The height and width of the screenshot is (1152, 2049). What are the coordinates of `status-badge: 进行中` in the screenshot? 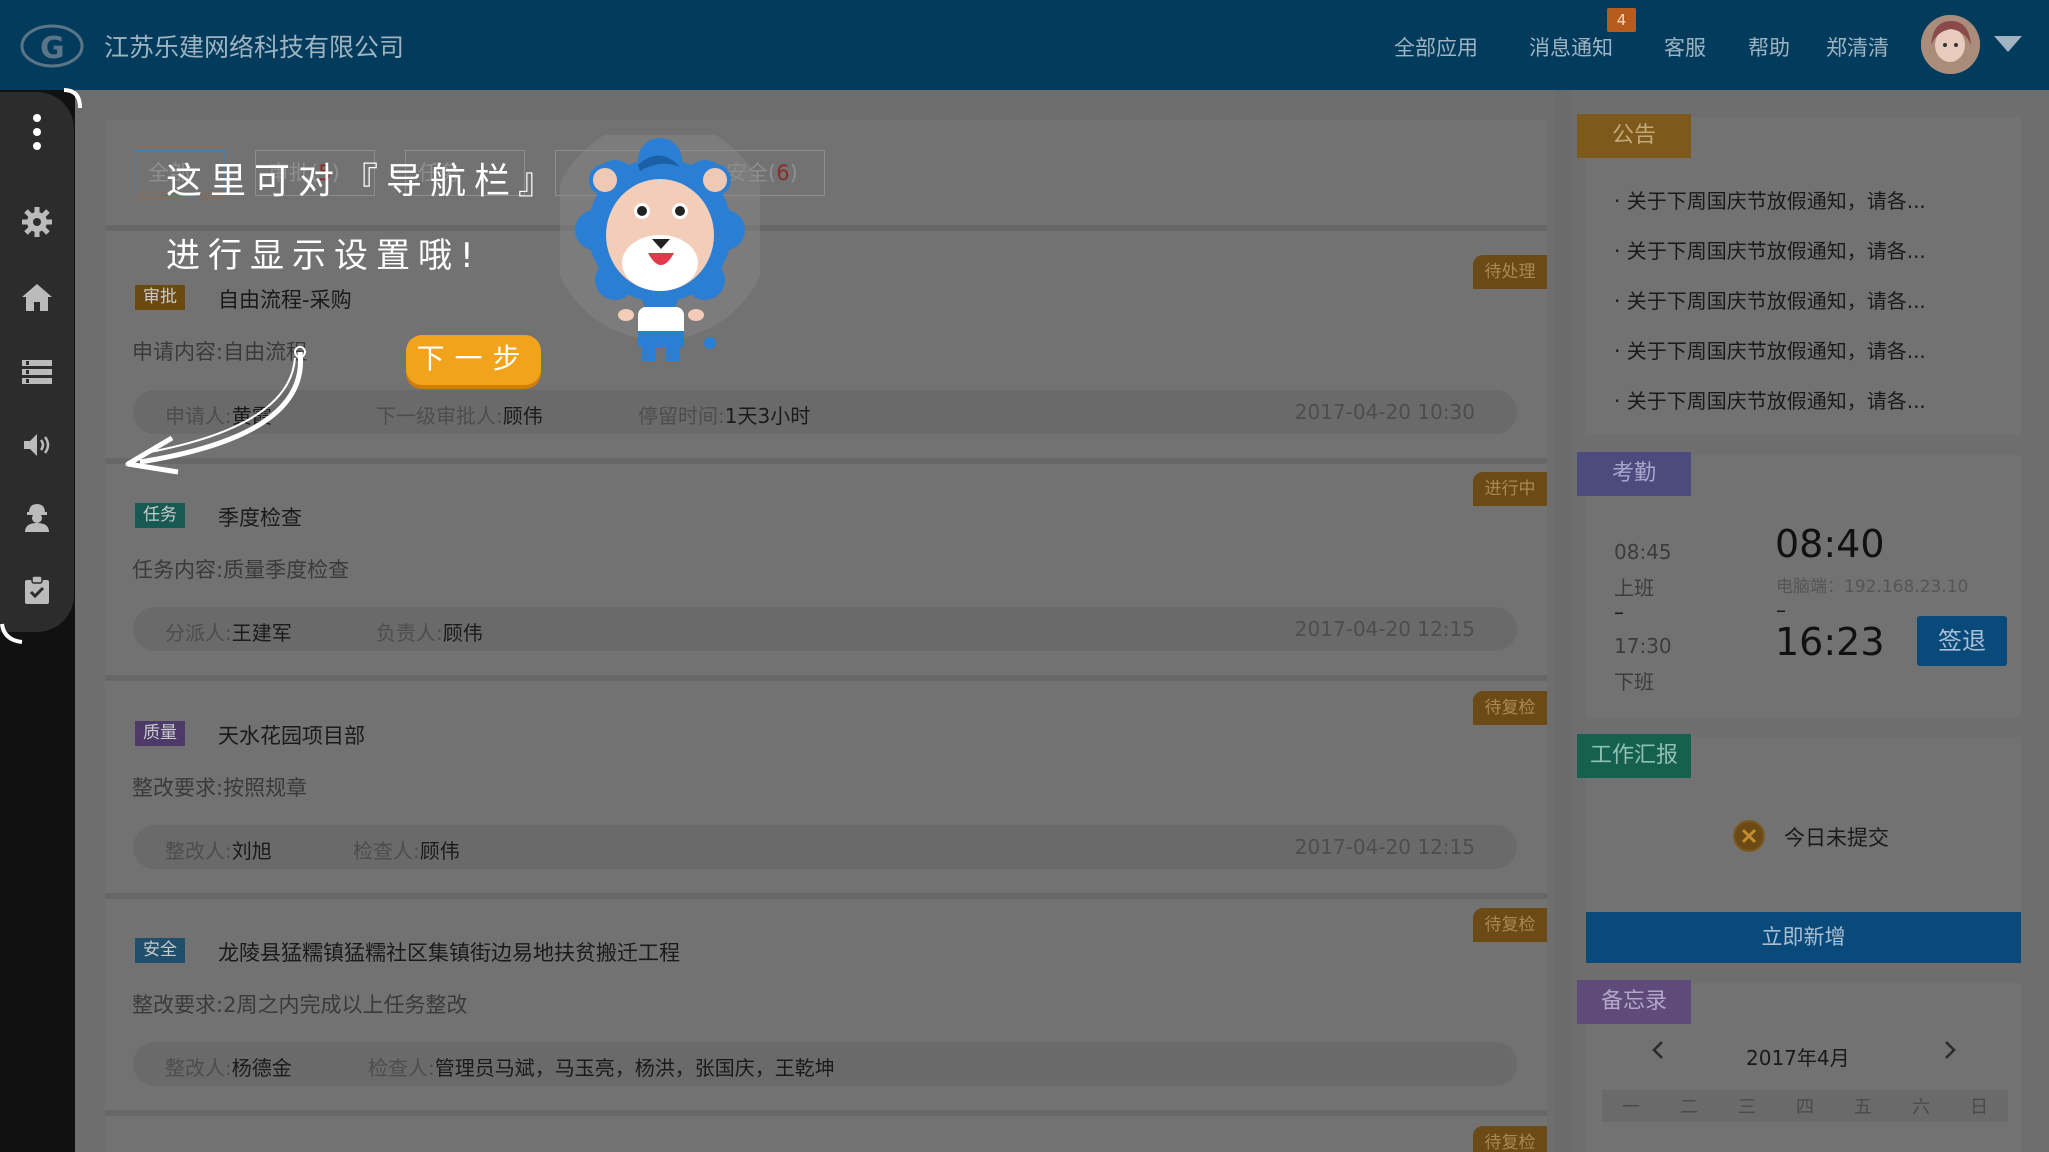 It's located at (1510, 489).